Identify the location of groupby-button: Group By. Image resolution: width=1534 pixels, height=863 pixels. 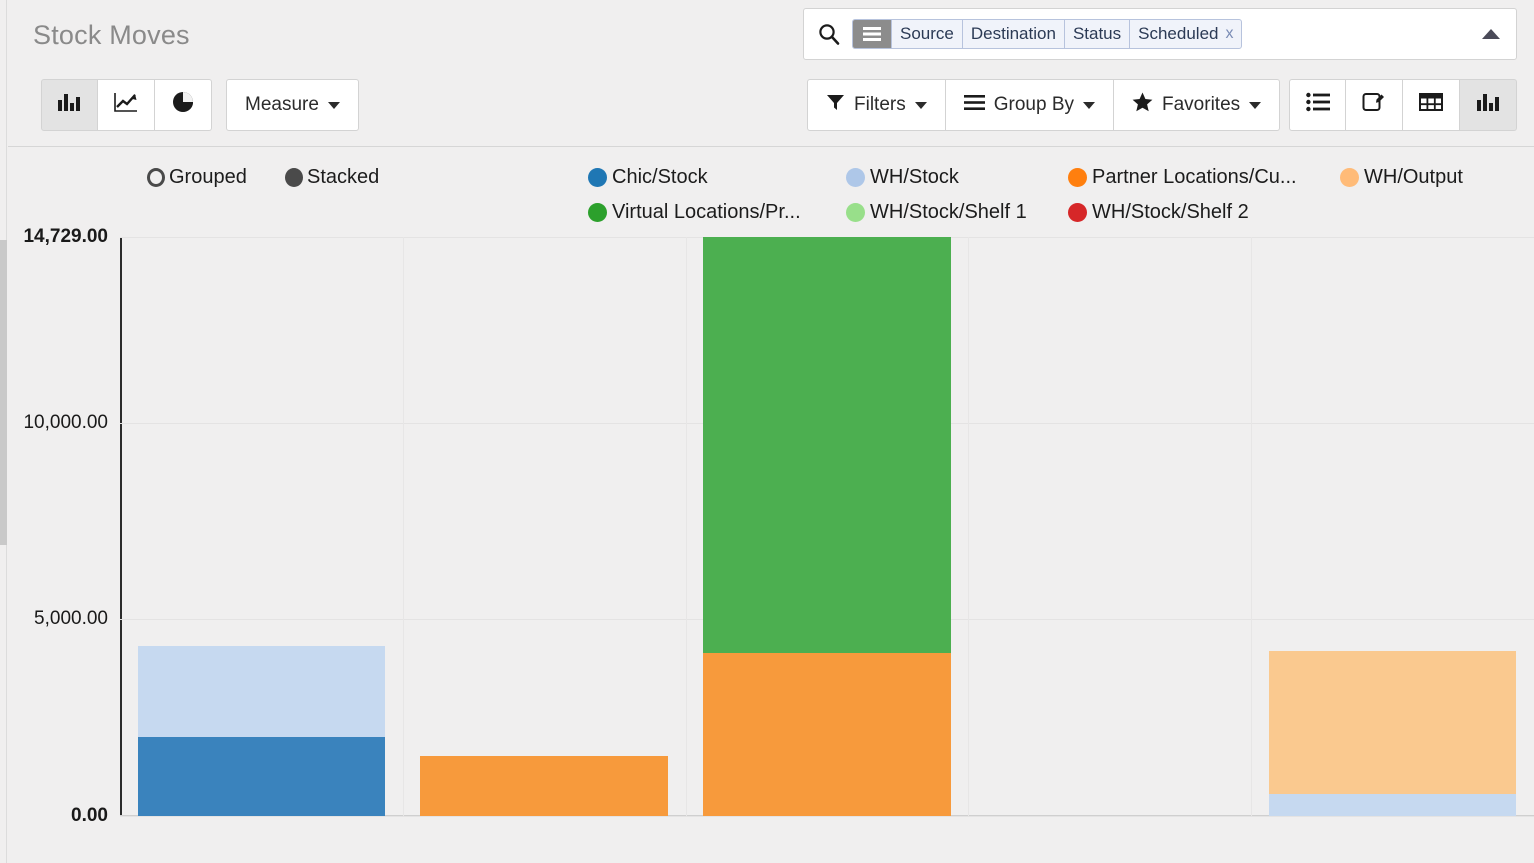
(1029, 105).